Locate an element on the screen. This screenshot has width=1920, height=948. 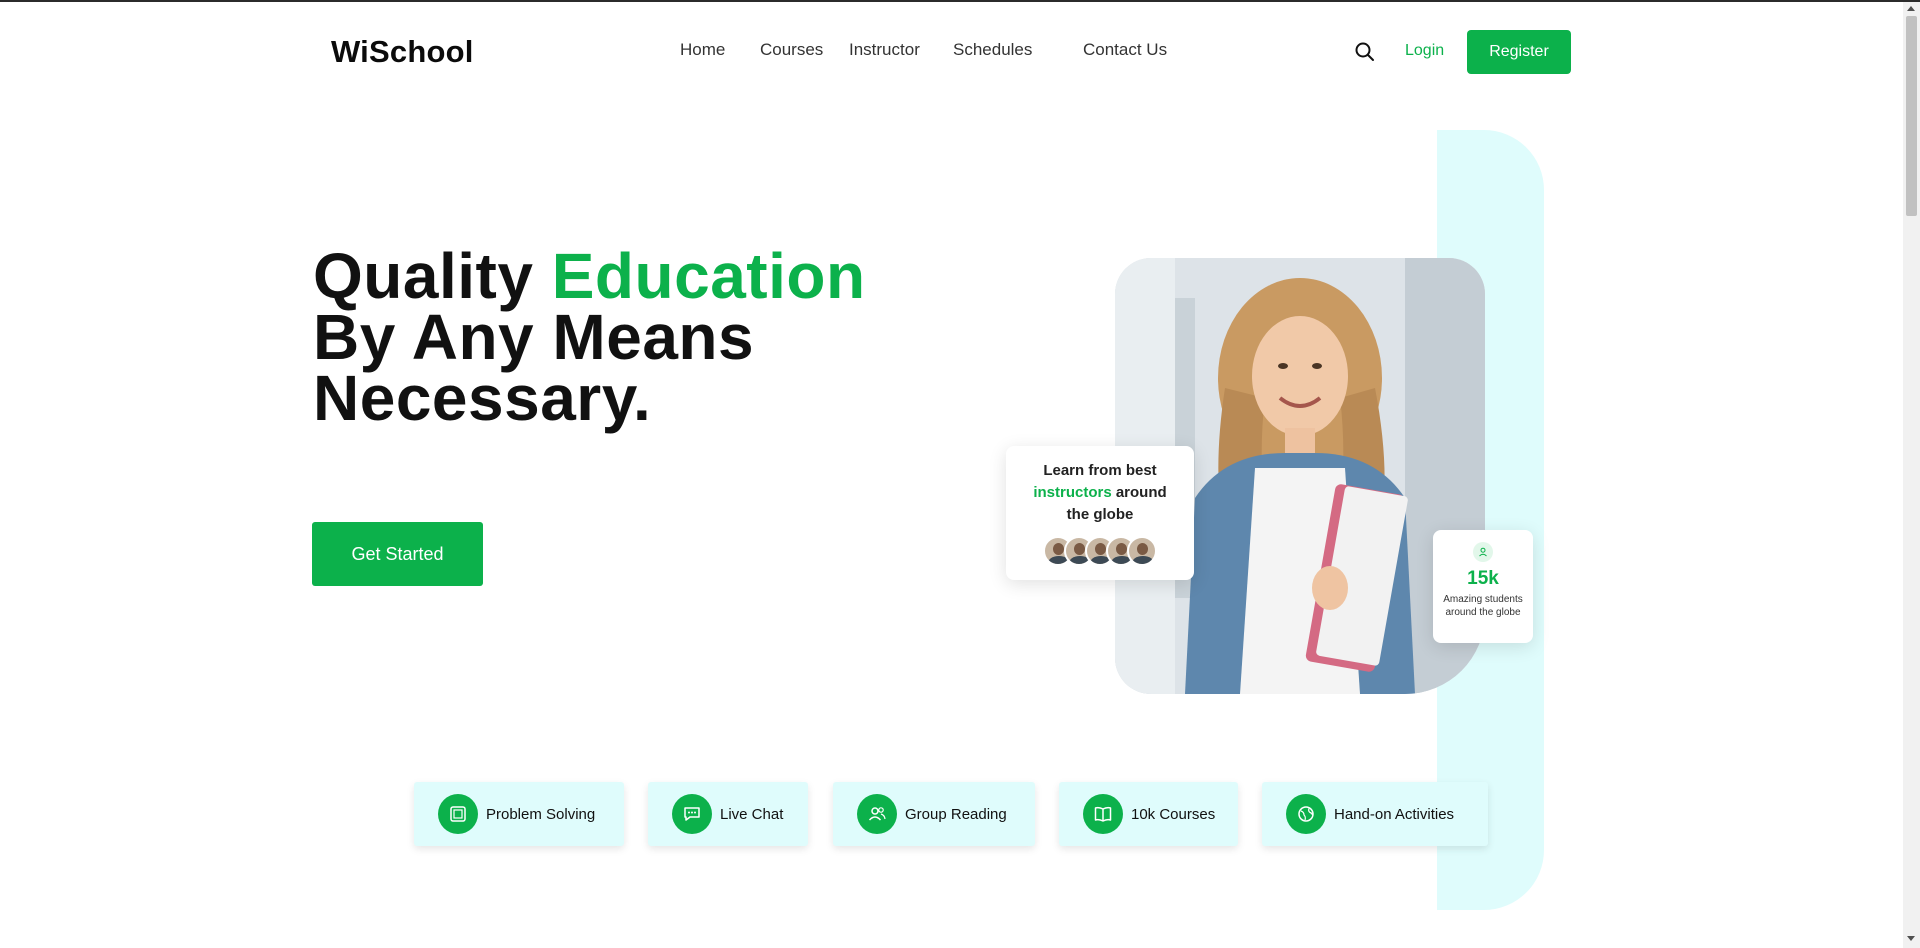
feature-problem-solving: Problem Solving is located at coordinates (519, 814).